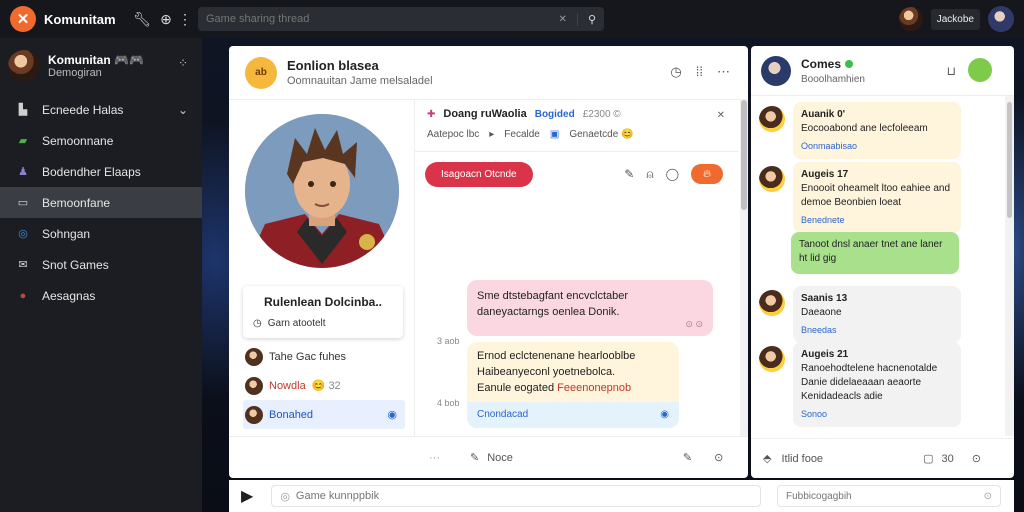 The width and height of the screenshot is (1024, 512). Describe the element at coordinates (247, 496) in the screenshot. I see `play-icon: ▶` at that location.